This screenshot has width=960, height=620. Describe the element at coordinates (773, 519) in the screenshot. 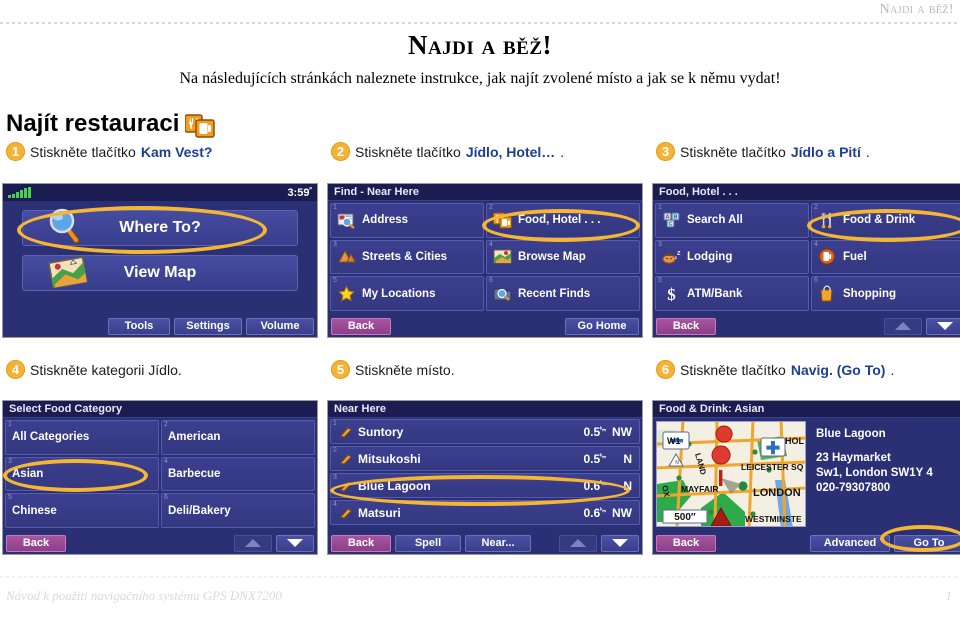

I see `svg-text: WESTMINSTE` at that location.